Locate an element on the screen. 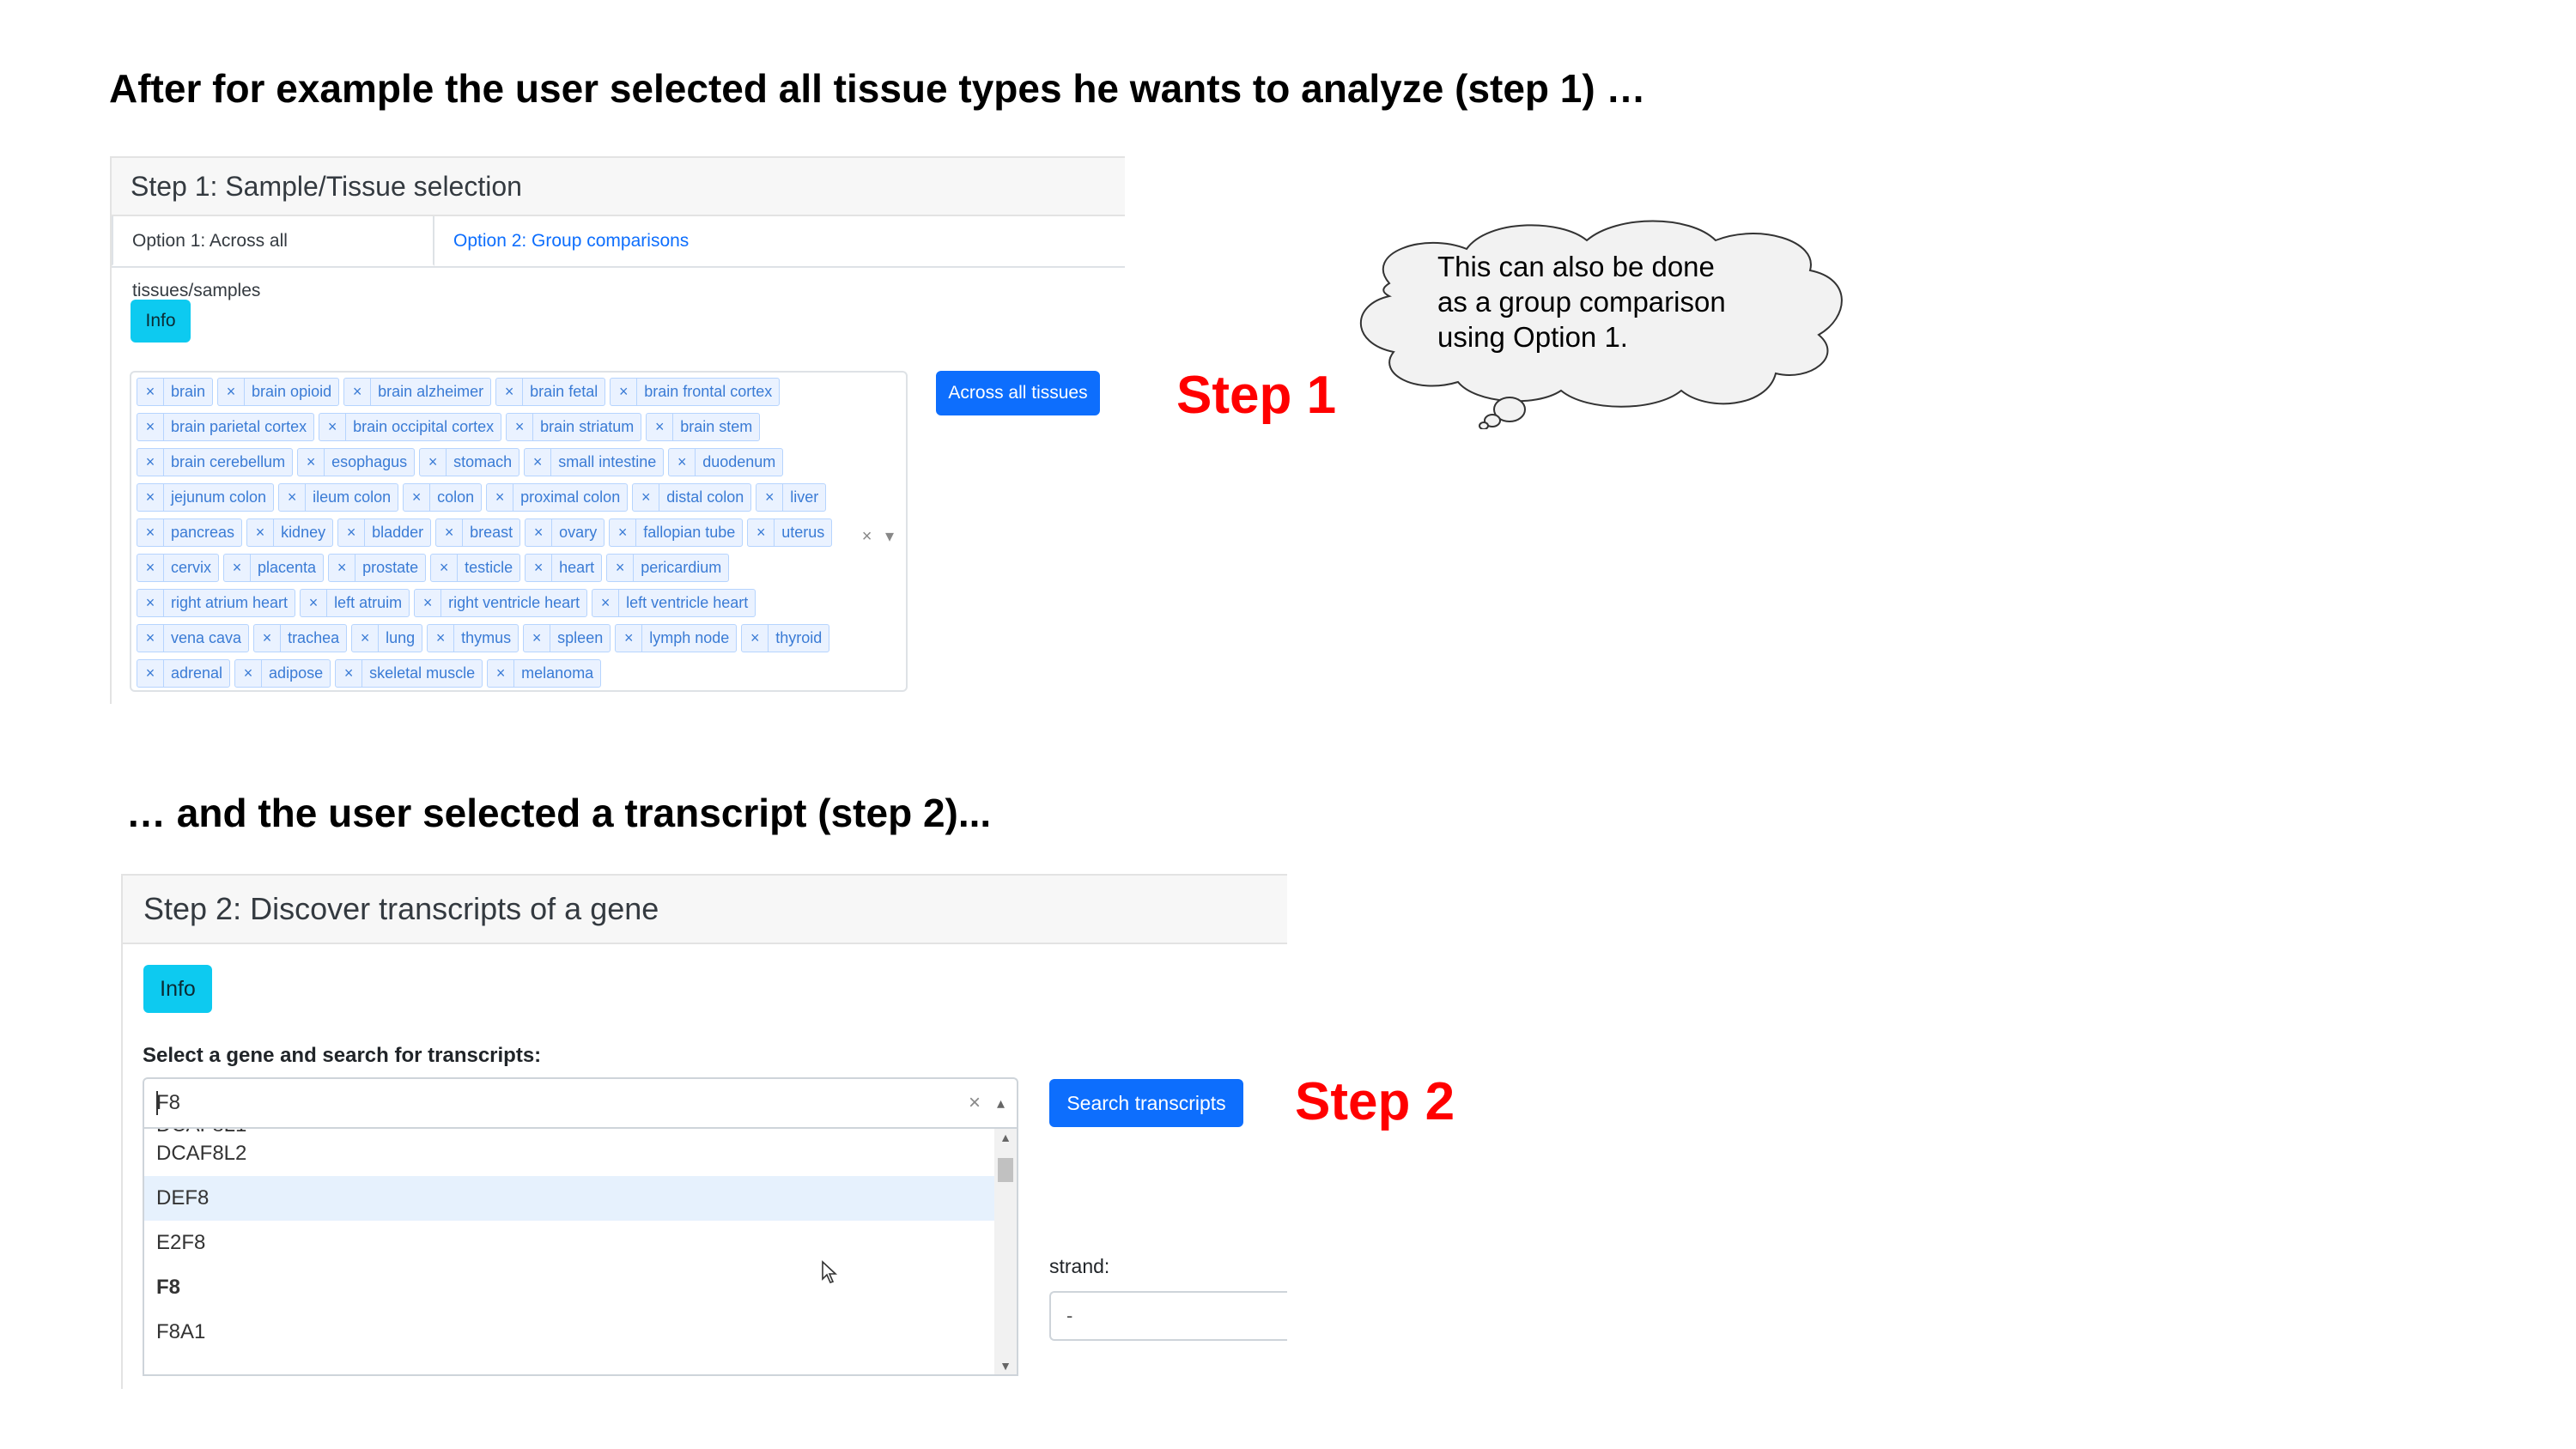 This screenshot has width=2576, height=1449. tissue-chip: × heart is located at coordinates (564, 568).